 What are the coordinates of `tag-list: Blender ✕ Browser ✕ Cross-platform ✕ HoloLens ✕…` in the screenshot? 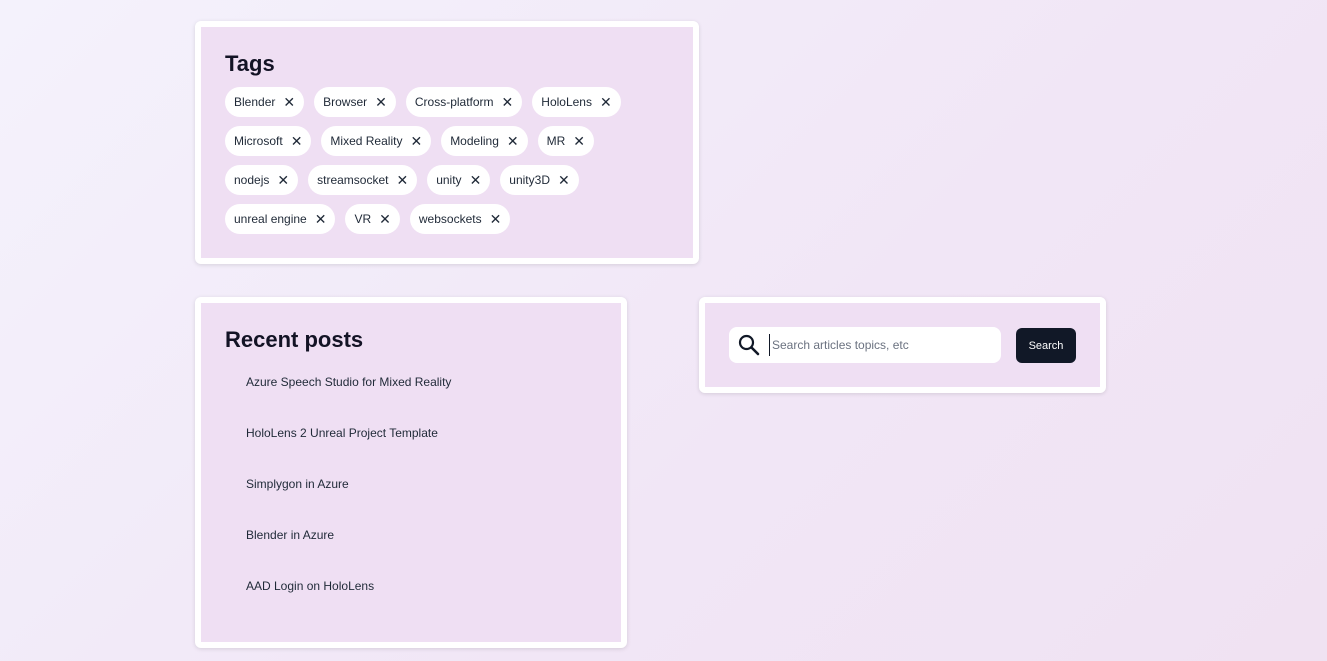 It's located at (450, 160).